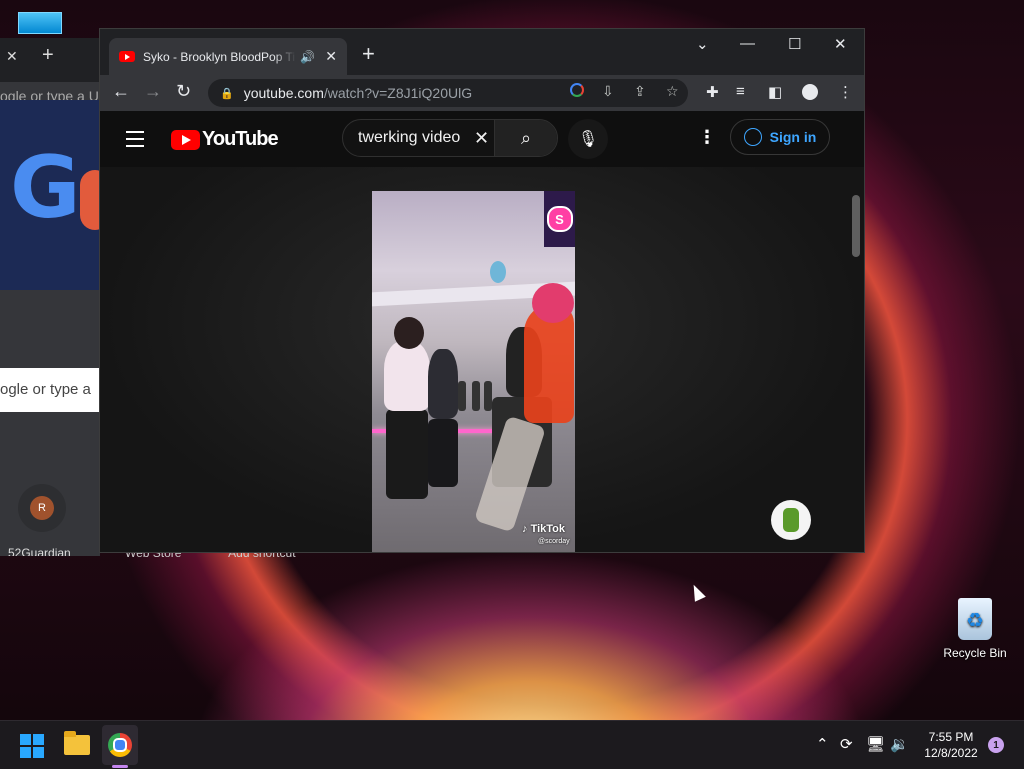  Describe the element at coordinates (331, 56) in the screenshot. I see `tab-close-icon: ✕` at that location.